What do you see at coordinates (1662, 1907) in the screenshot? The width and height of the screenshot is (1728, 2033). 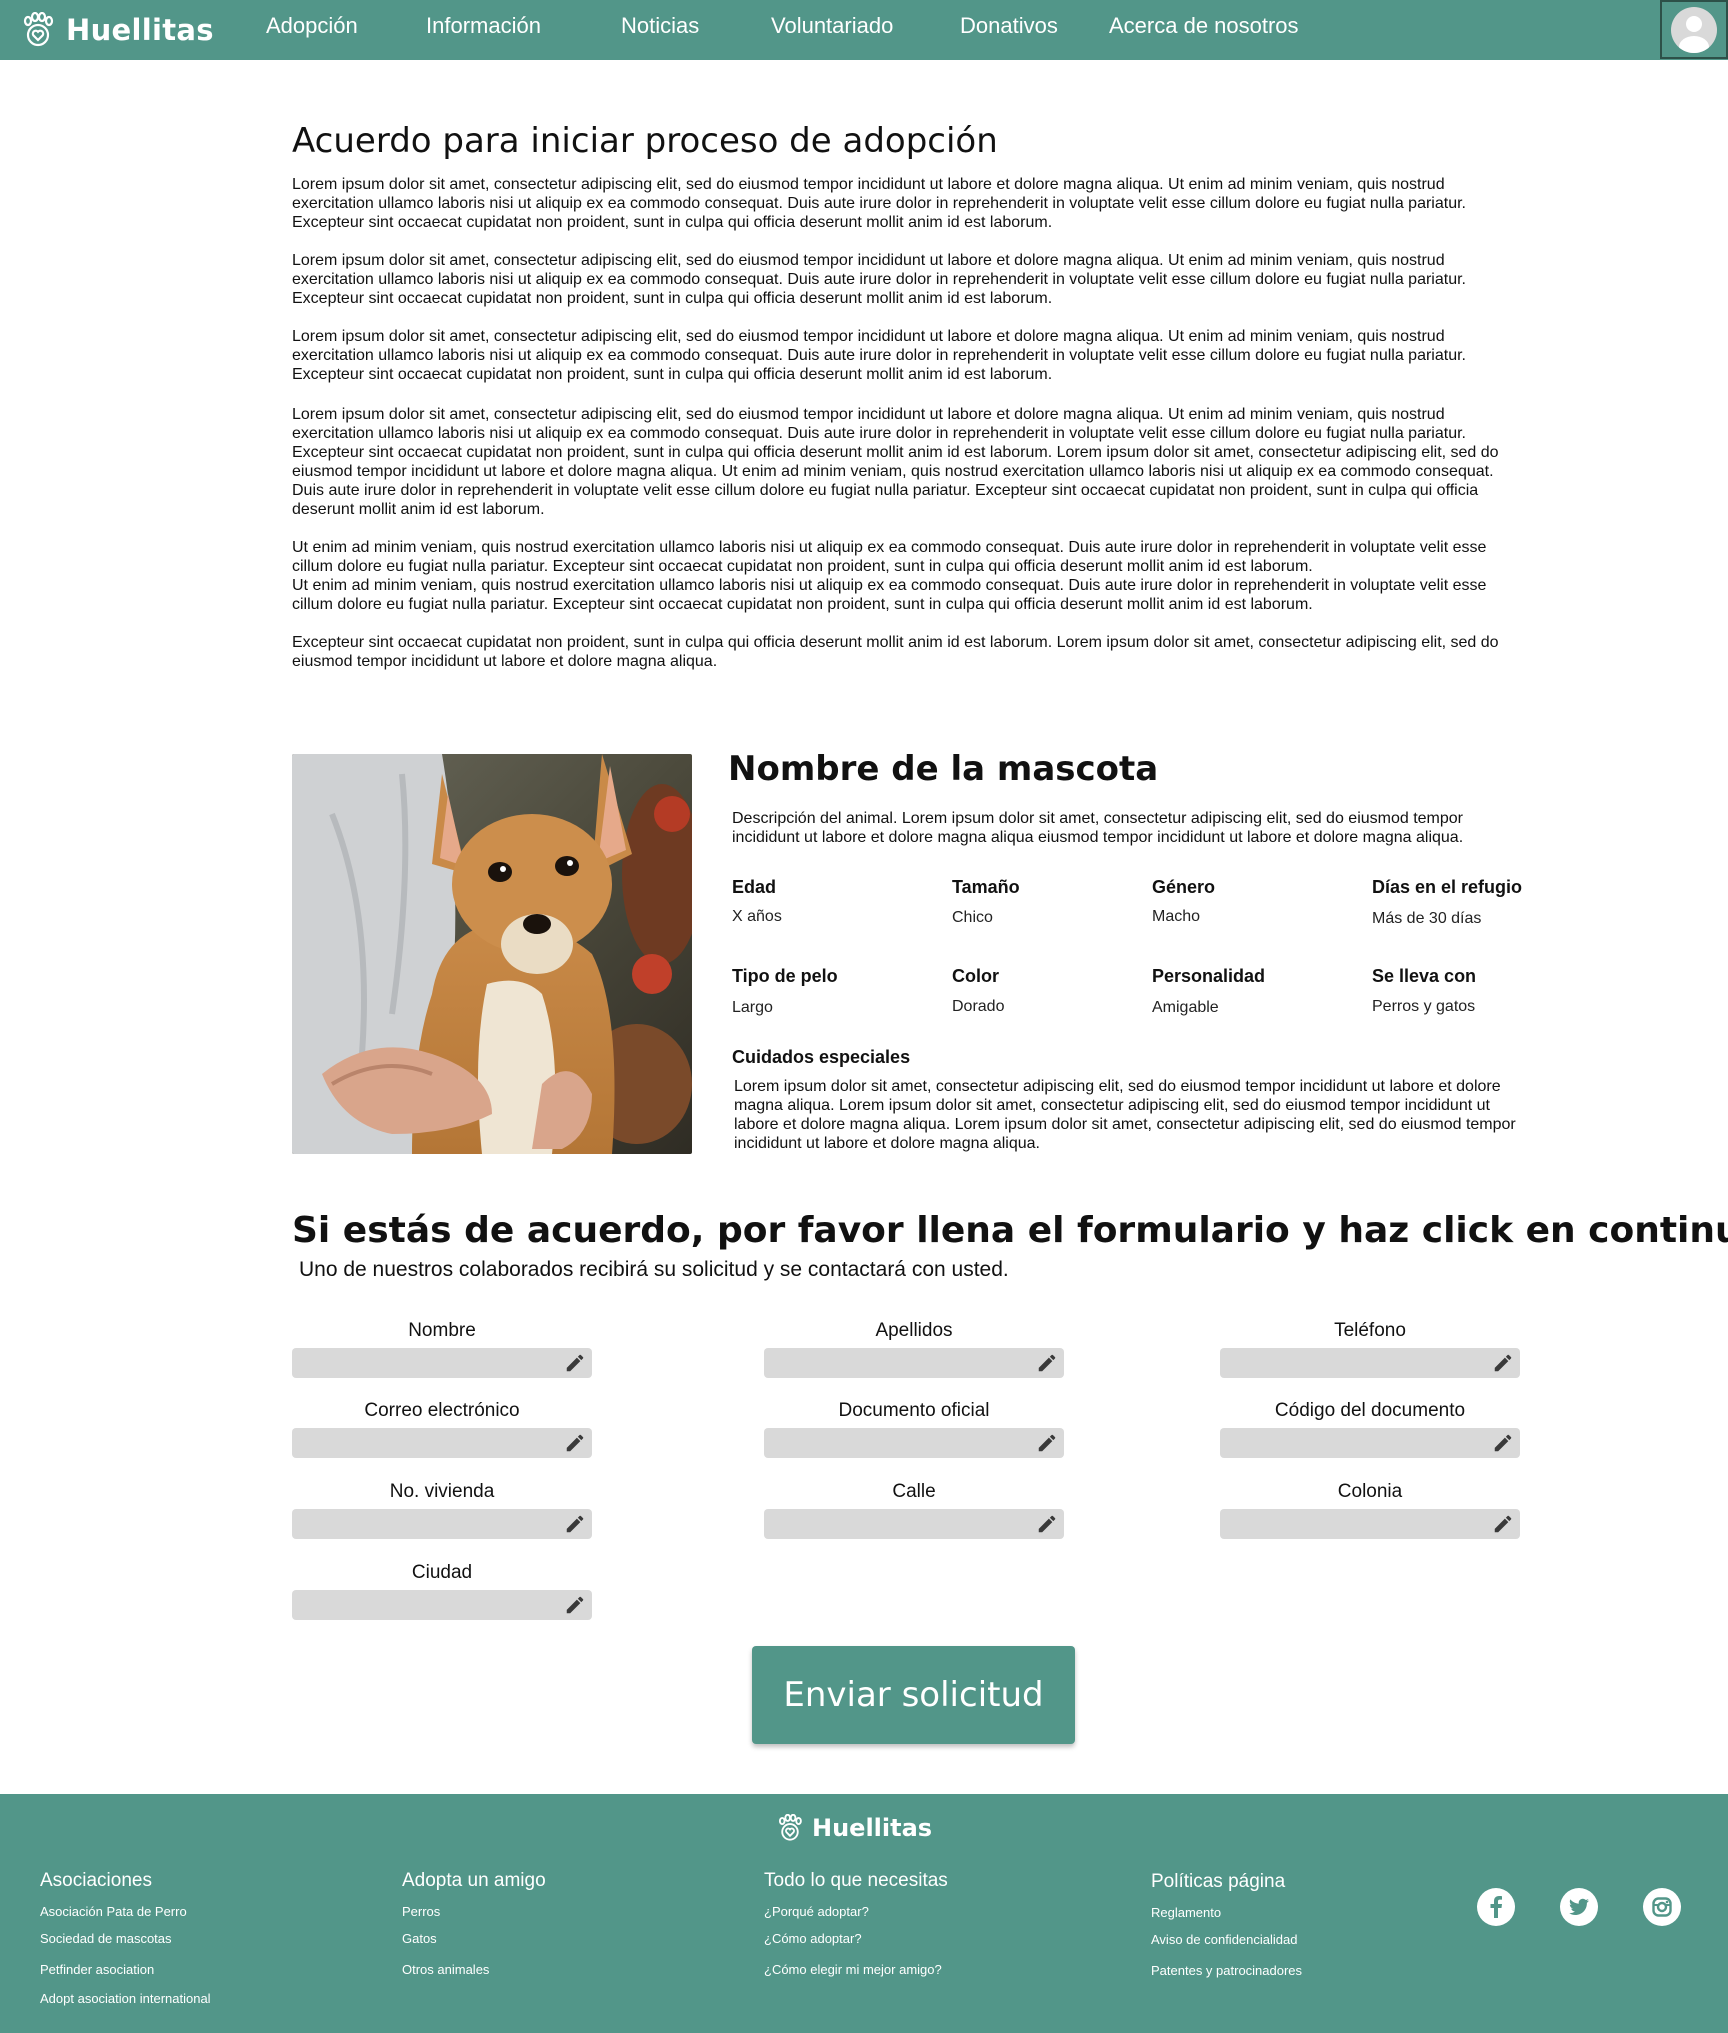 I see `instagram-icon` at bounding box center [1662, 1907].